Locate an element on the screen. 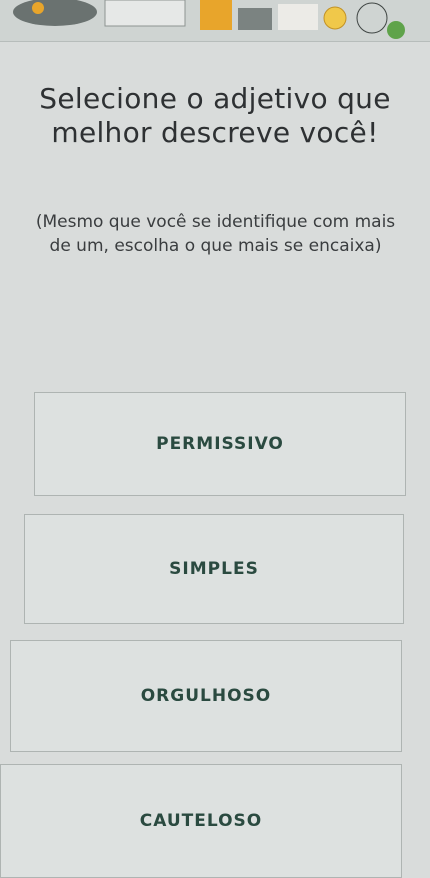  option-label: SIMPLES is located at coordinates (214, 569).